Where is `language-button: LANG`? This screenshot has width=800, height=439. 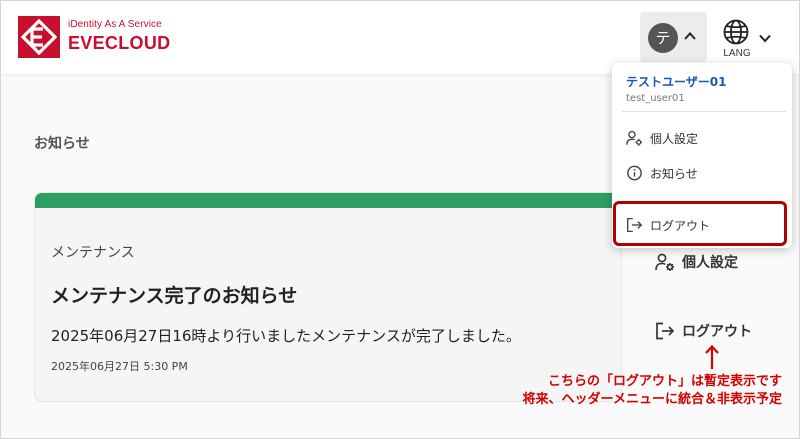 language-button: LANG is located at coordinates (737, 40).